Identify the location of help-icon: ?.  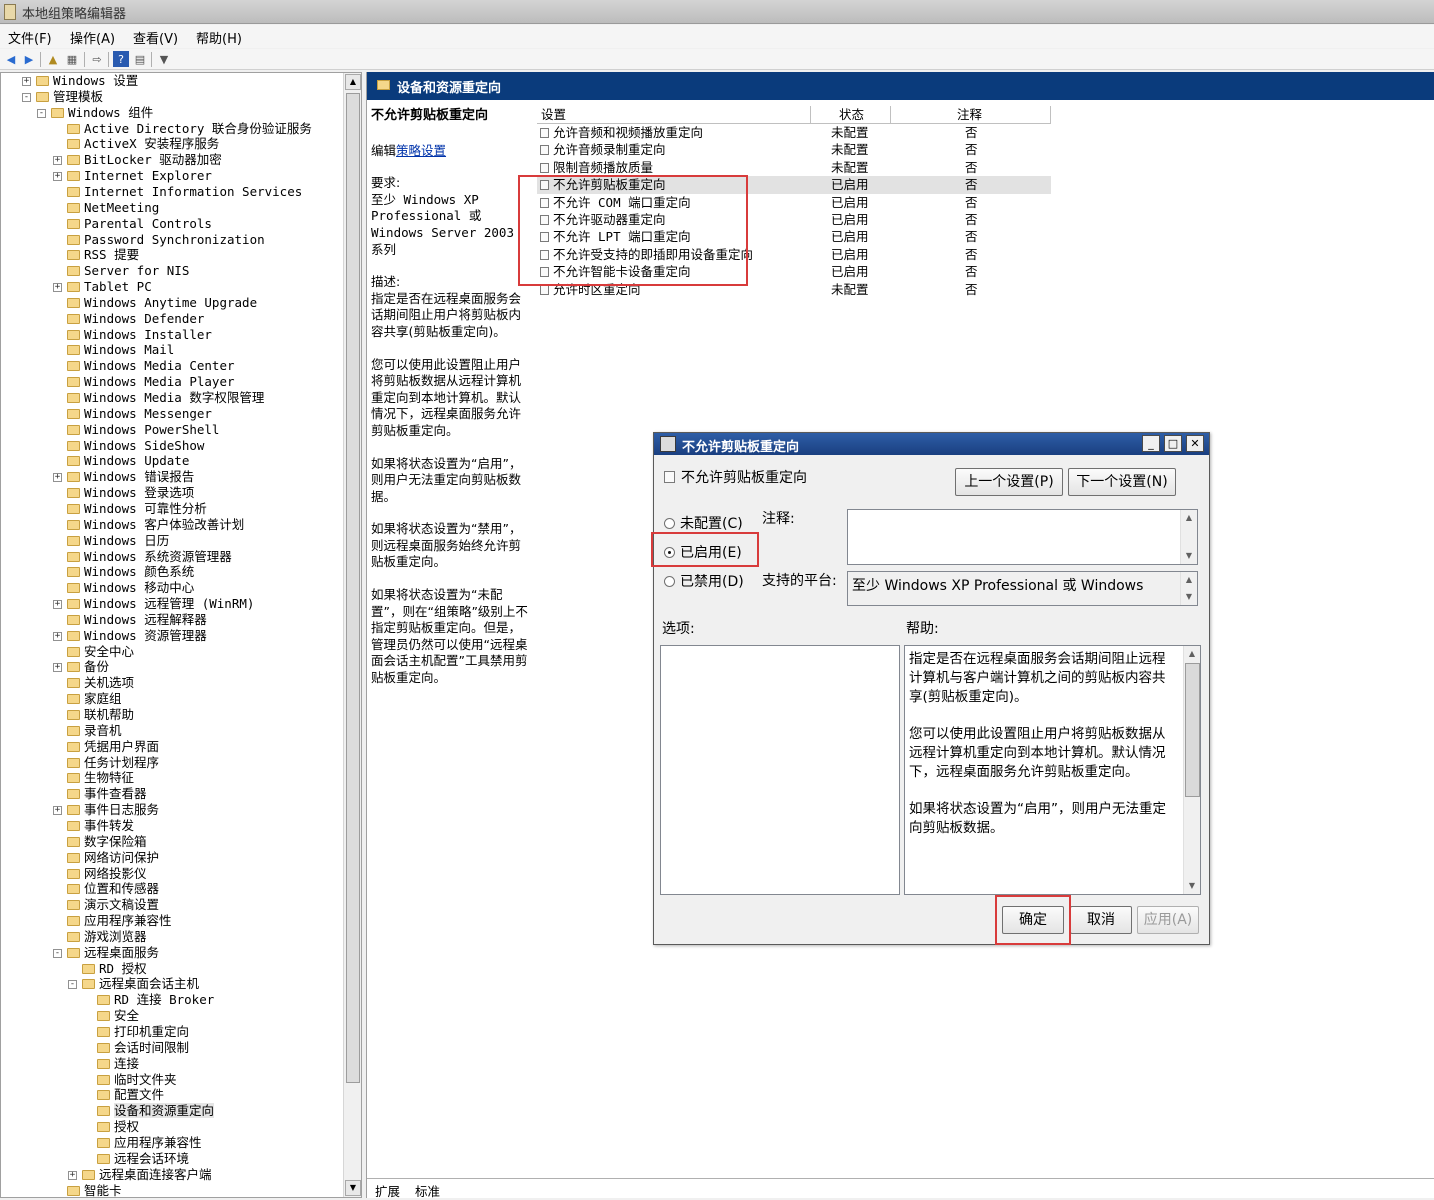
(121, 59).